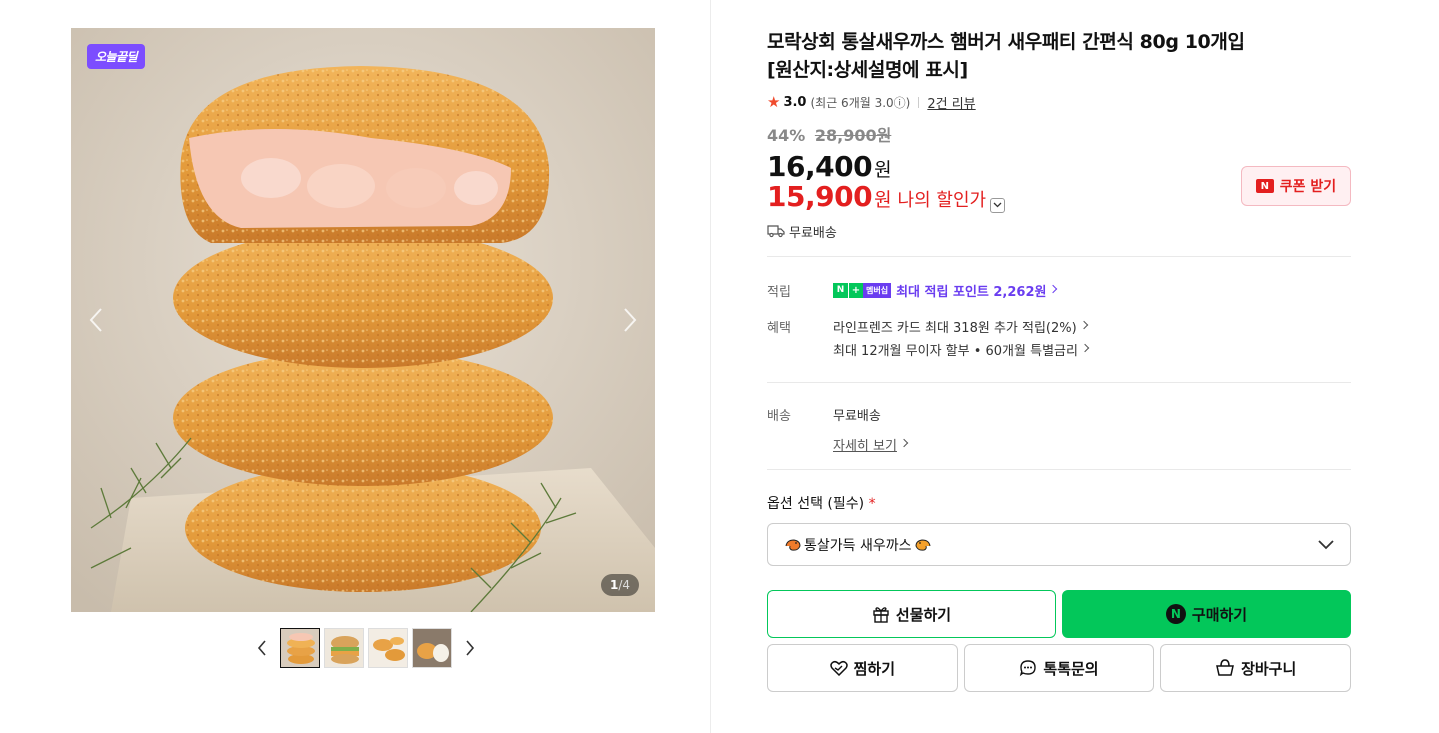  Describe the element at coordinates (1059, 414) in the screenshot. I see `shipping-row: 배송 무료배송` at that location.